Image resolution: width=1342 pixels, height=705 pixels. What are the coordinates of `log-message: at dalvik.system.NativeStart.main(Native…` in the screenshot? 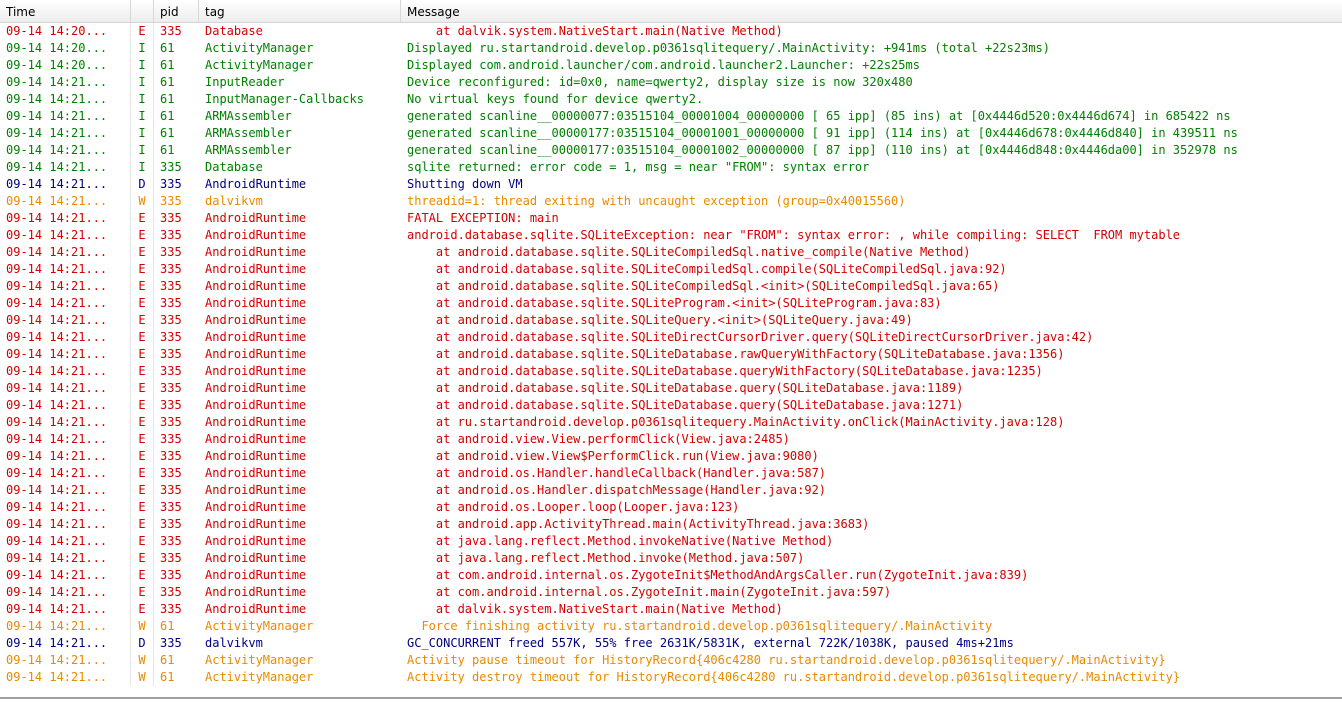 It's located at (595, 609).